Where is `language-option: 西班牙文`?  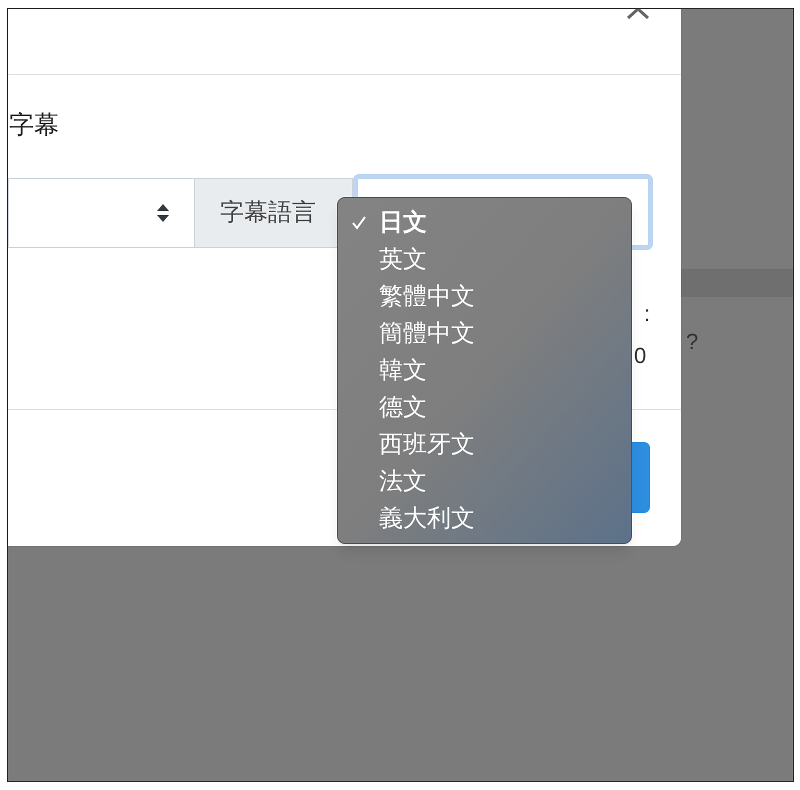
language-option: 西班牙文 is located at coordinates (484, 444).